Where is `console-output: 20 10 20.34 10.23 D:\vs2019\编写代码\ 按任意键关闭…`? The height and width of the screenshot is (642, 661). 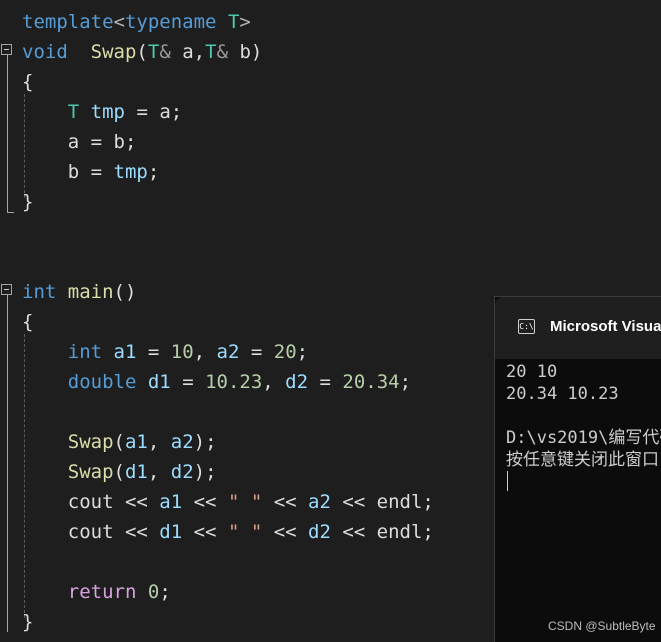
console-output: 20 10 20.34 10.23 D:\vs2019\编写代码\ 按任意键关闭… is located at coordinates (578, 500).